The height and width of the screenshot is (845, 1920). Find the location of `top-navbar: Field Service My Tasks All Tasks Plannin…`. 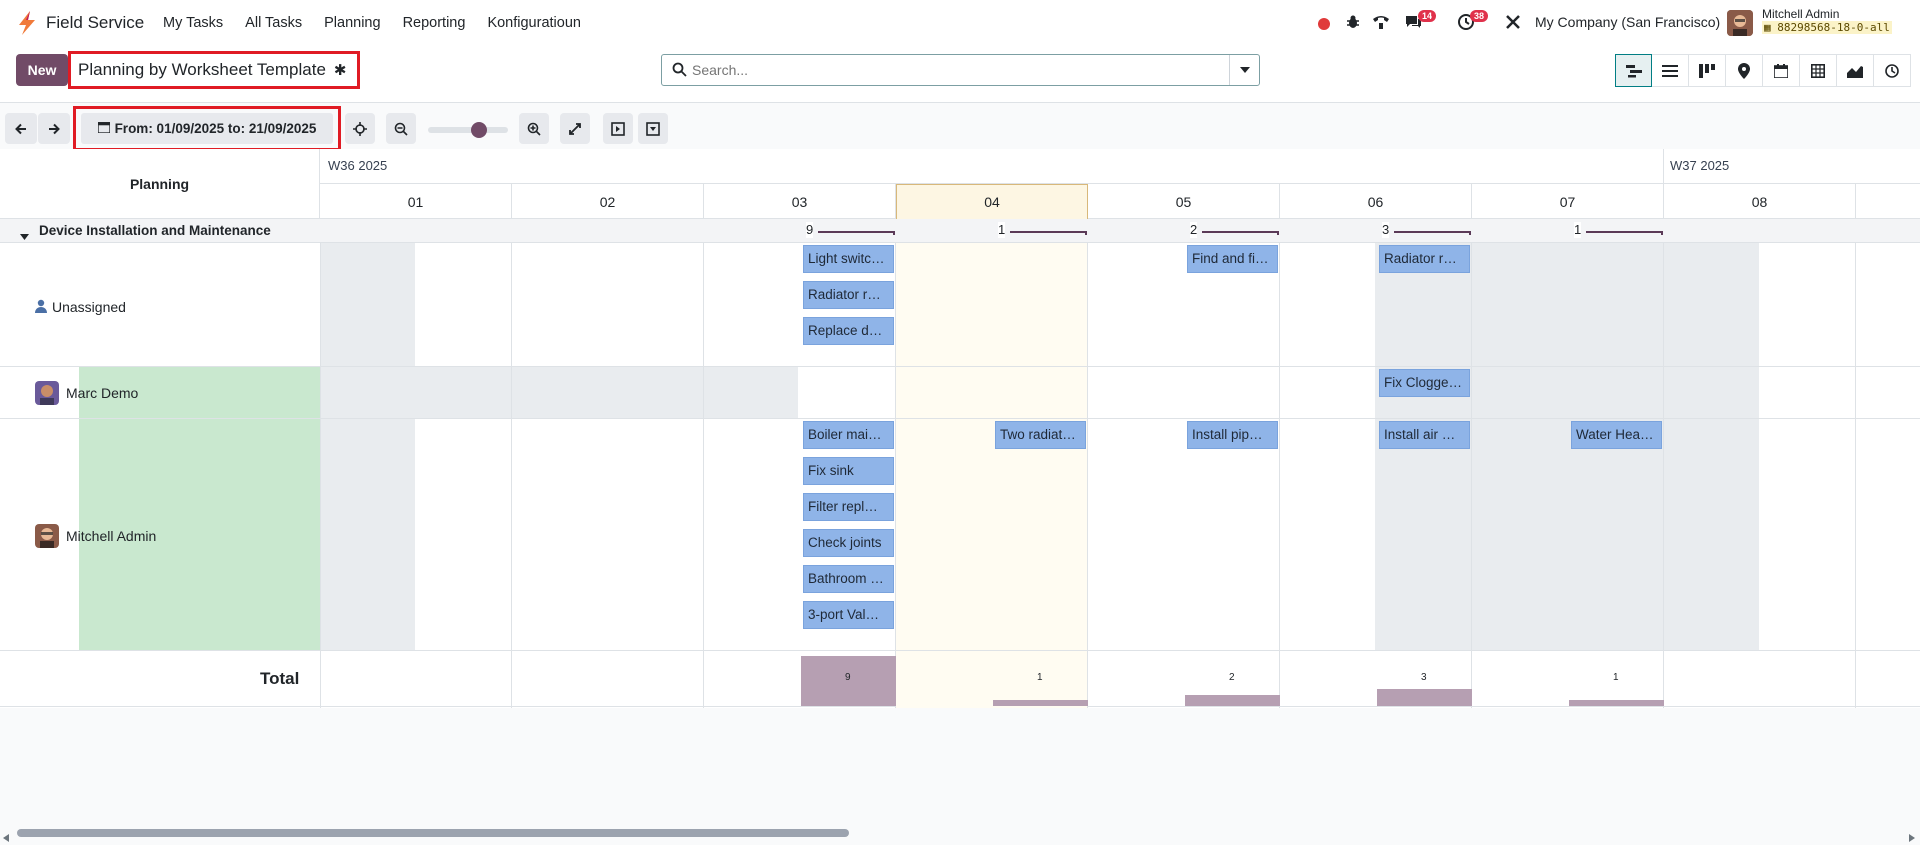

top-navbar: Field Service My Tasks All Tasks Plannin… is located at coordinates (960, 22).